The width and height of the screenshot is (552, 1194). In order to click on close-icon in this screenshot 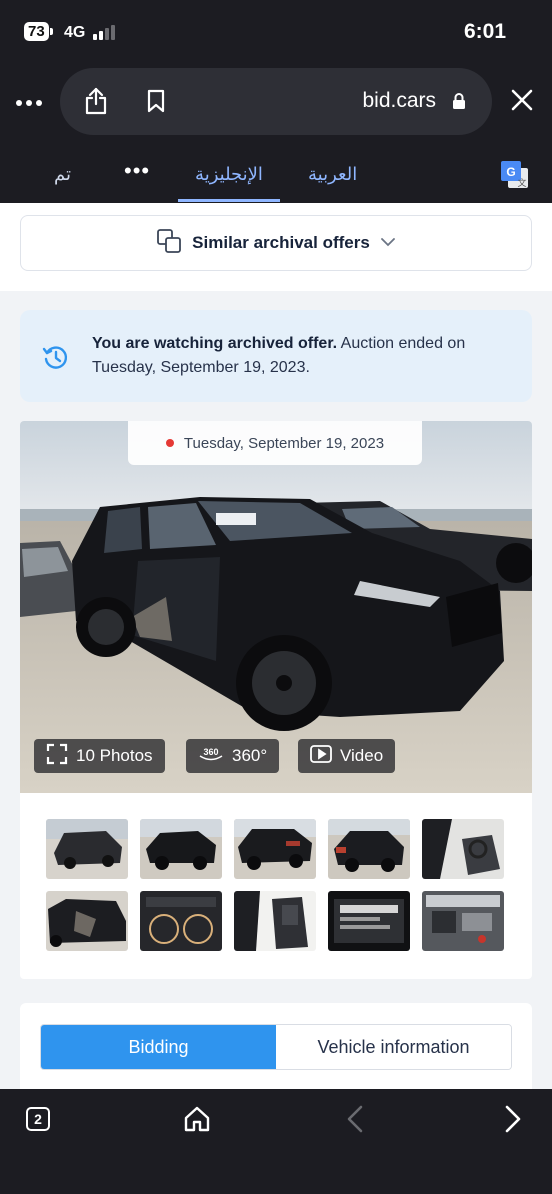, I will do `click(522, 102)`.